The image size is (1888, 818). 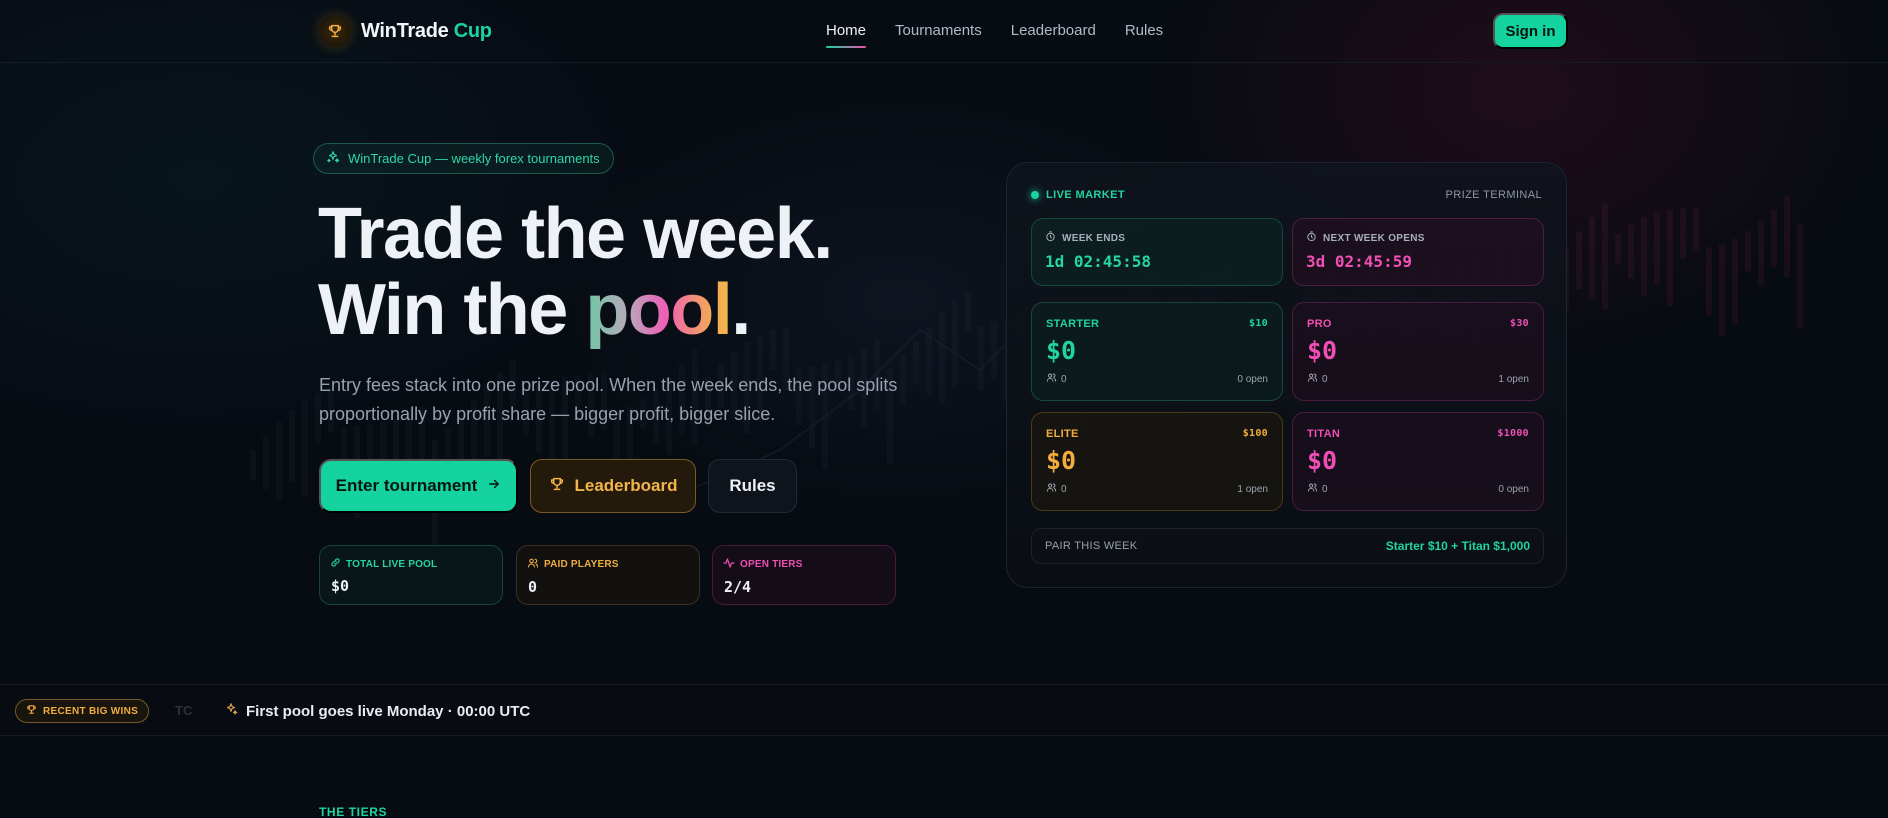 What do you see at coordinates (533, 587) in the screenshot?
I see `stat-value: 0` at bounding box center [533, 587].